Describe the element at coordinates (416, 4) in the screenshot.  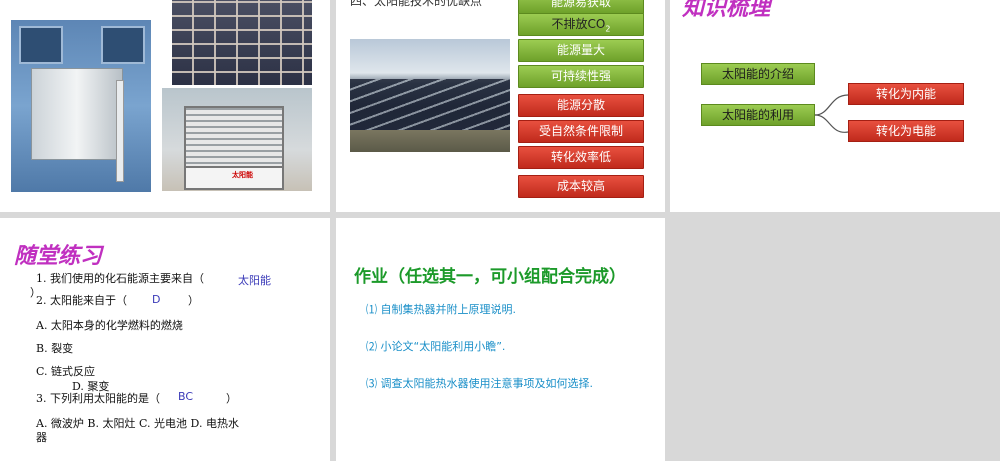
I see `slide-title-cut: 四、太阳能技术的优缺点` at that location.